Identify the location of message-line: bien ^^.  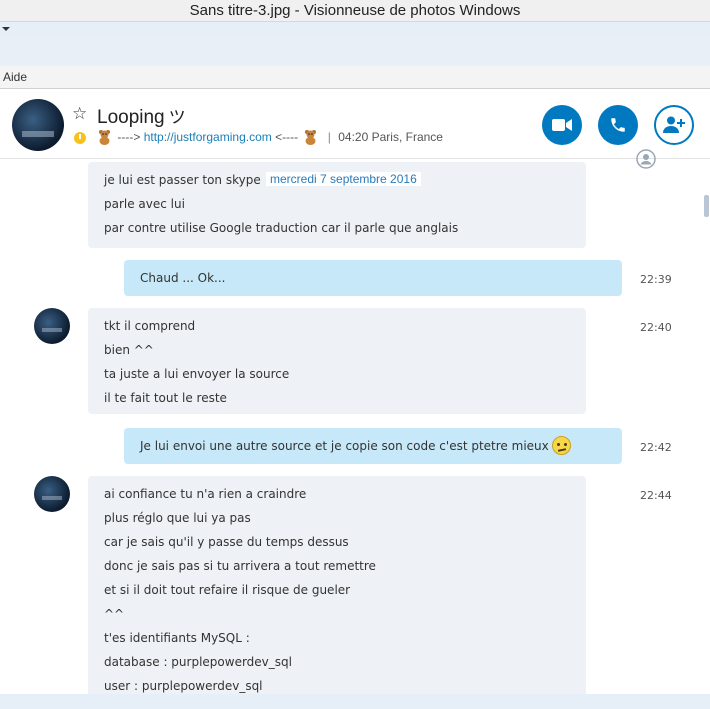
(129, 350).